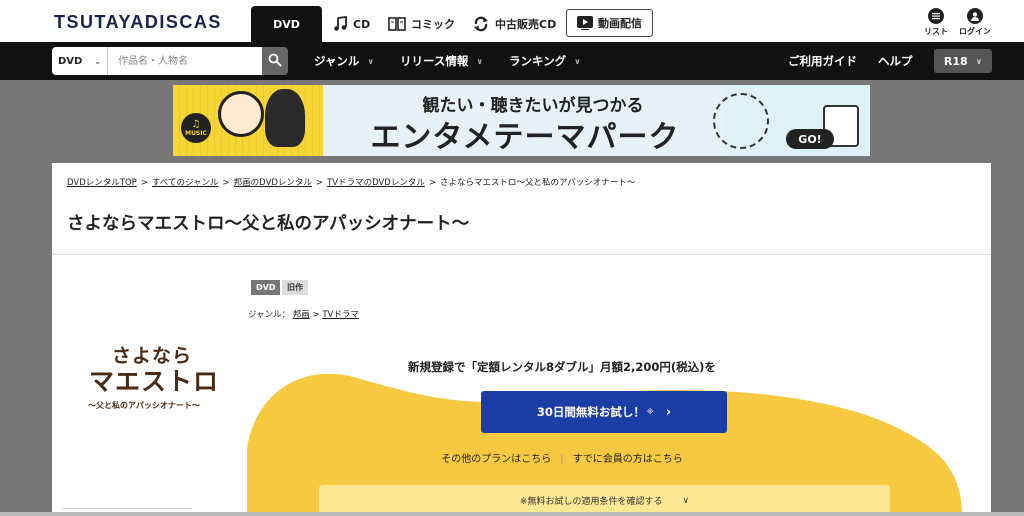 The height and width of the screenshot is (516, 1024). What do you see at coordinates (154, 381) in the screenshot?
I see `jacket-title-line2: マエストロ` at bounding box center [154, 381].